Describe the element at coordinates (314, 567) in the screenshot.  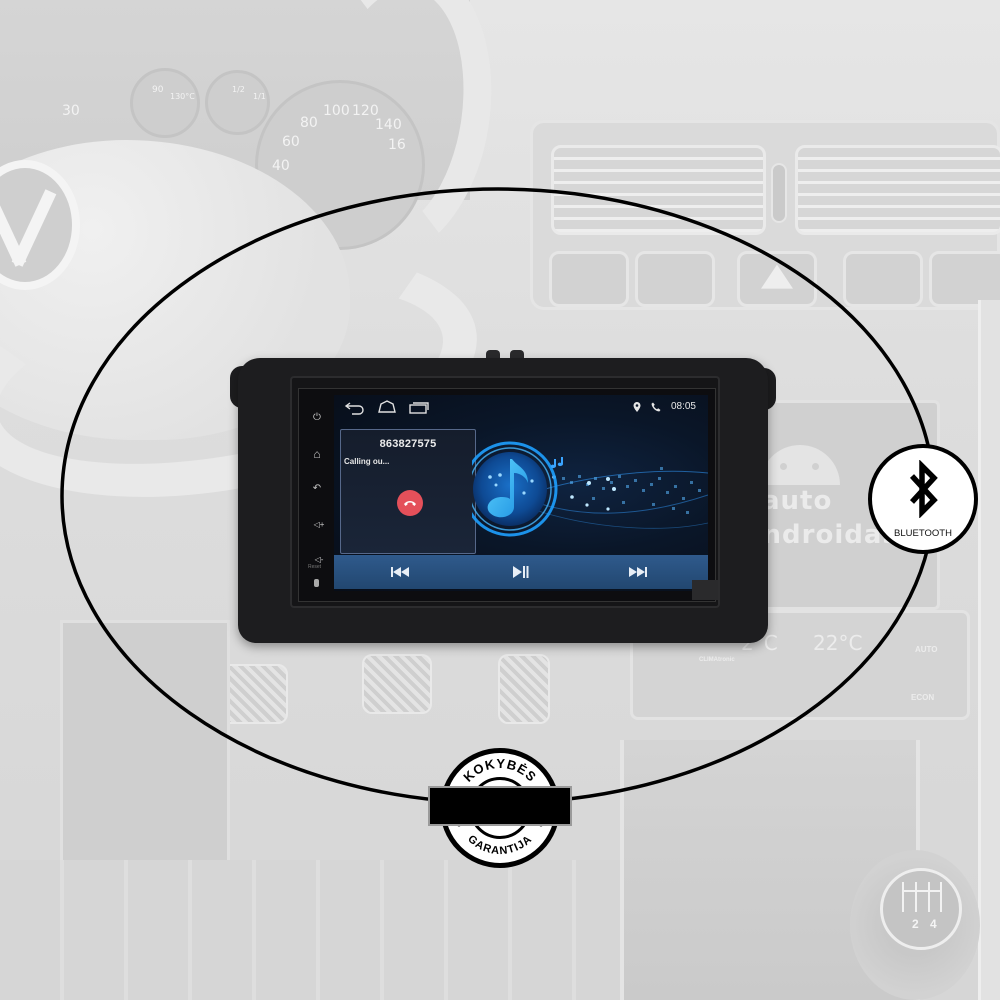
I see `reset-label: Reset` at that location.